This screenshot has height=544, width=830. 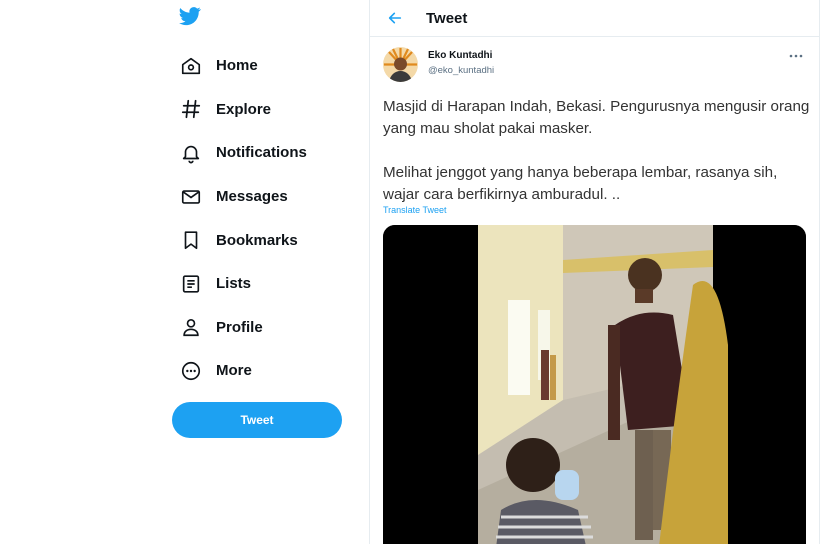 What do you see at coordinates (234, 371) in the screenshot?
I see `nav-label-more: More` at bounding box center [234, 371].